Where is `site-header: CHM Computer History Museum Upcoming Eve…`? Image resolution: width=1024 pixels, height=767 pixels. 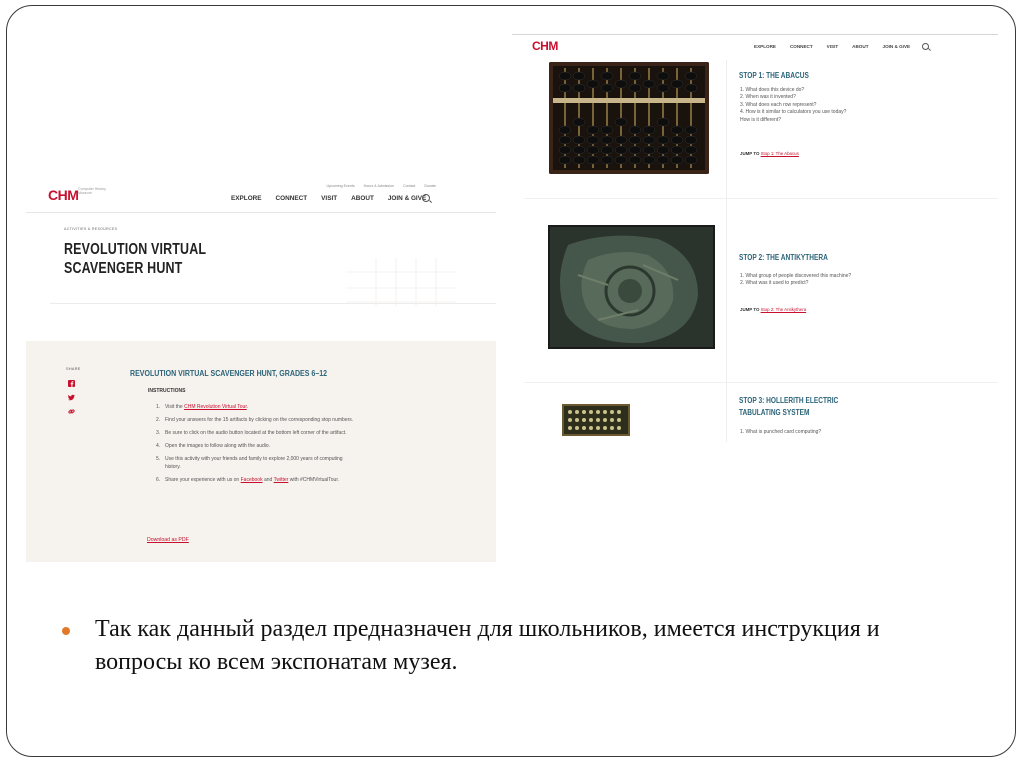
site-header: CHM Computer History Museum Upcoming Eve… is located at coordinates (261, 196).